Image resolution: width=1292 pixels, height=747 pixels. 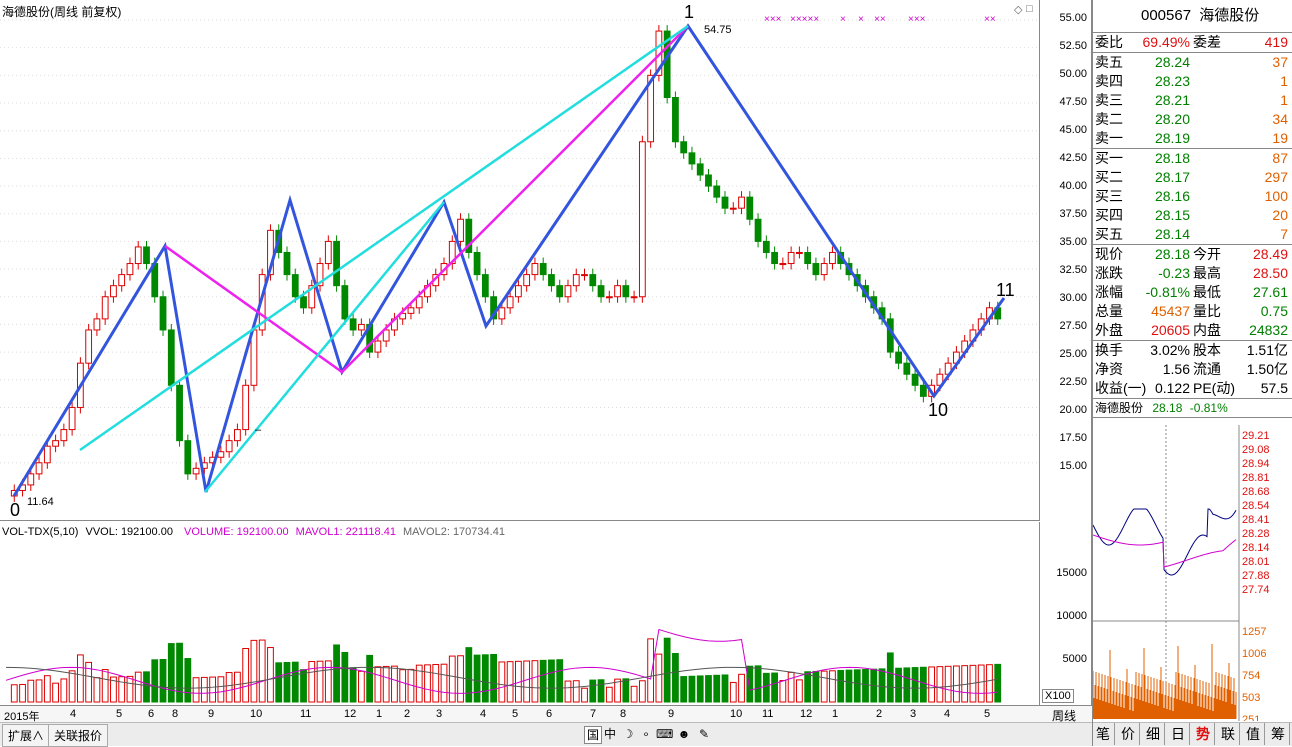 What do you see at coordinates (78, 735) in the screenshot?
I see `related-quote-button: 关联报价` at bounding box center [78, 735].